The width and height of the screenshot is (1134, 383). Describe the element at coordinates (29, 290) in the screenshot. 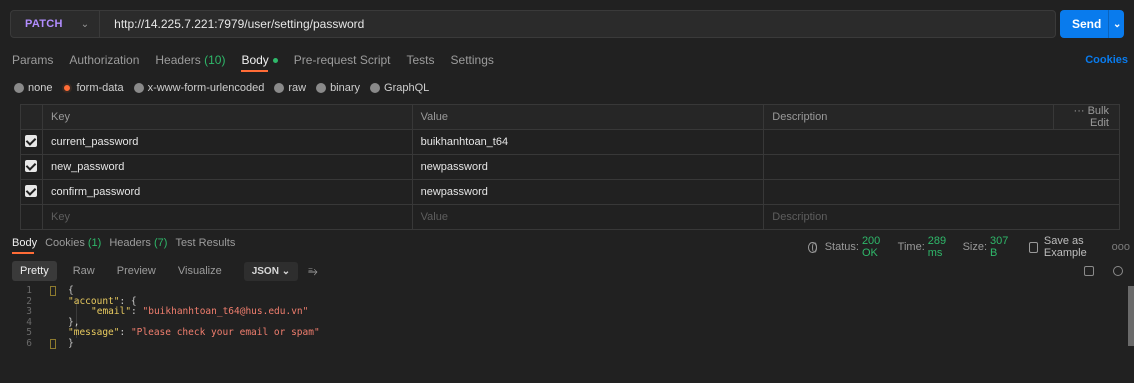

I see `line-number: 1` at that location.